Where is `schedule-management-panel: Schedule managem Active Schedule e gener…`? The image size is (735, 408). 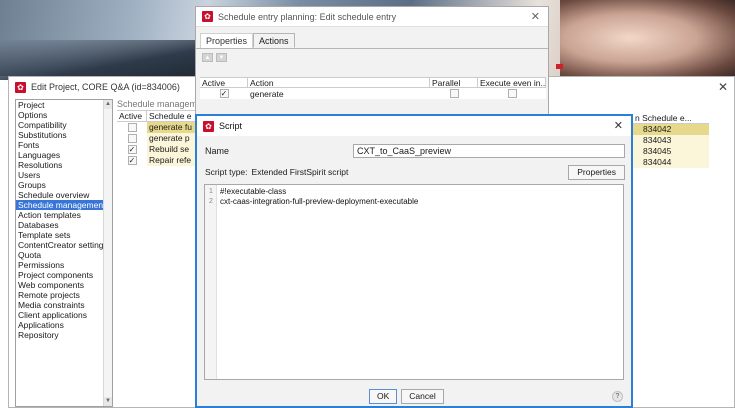 schedule-management-panel: Schedule managem Active Schedule e gener… is located at coordinates (162, 149).